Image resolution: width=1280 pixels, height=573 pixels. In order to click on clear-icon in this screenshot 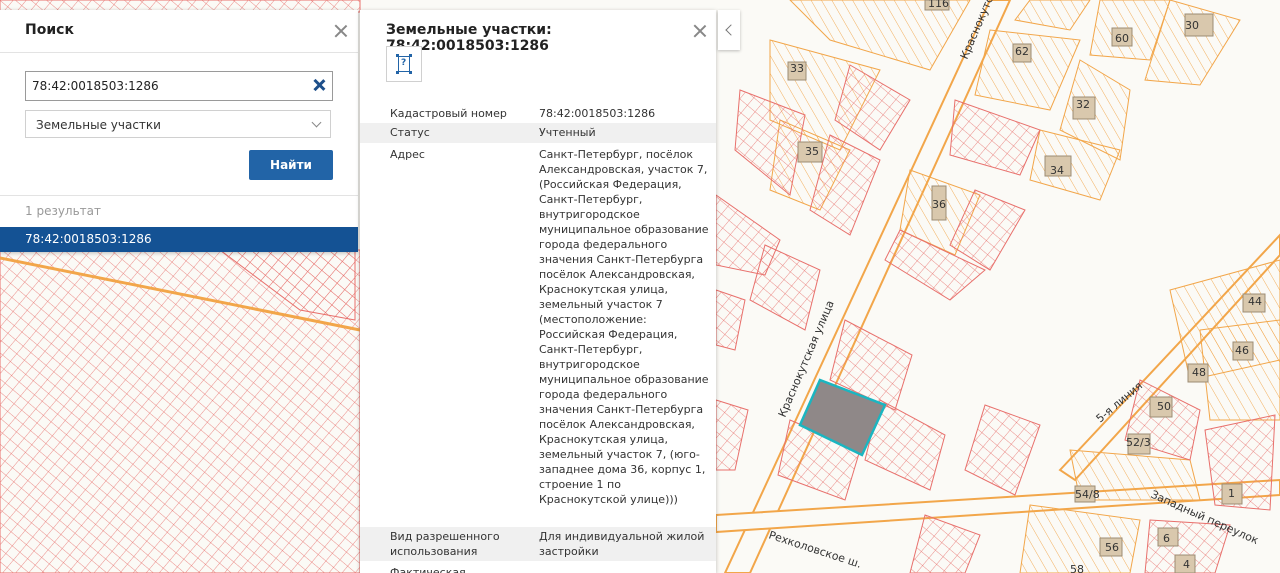, I will do `click(319, 85)`.